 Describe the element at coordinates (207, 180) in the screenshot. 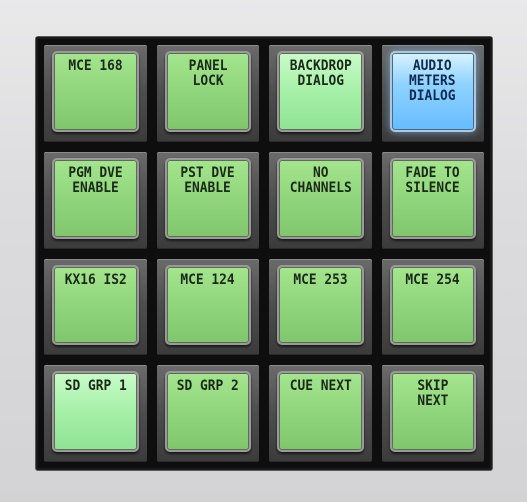

I see `button-label: PST DVE ENABLE` at that location.